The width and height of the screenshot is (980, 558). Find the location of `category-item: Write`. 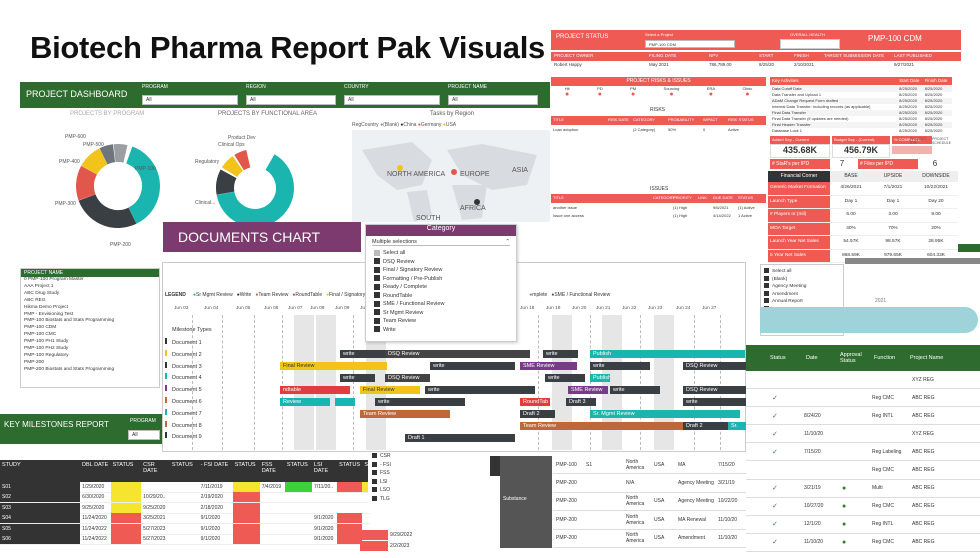

category-item: Write is located at coordinates (445, 330).